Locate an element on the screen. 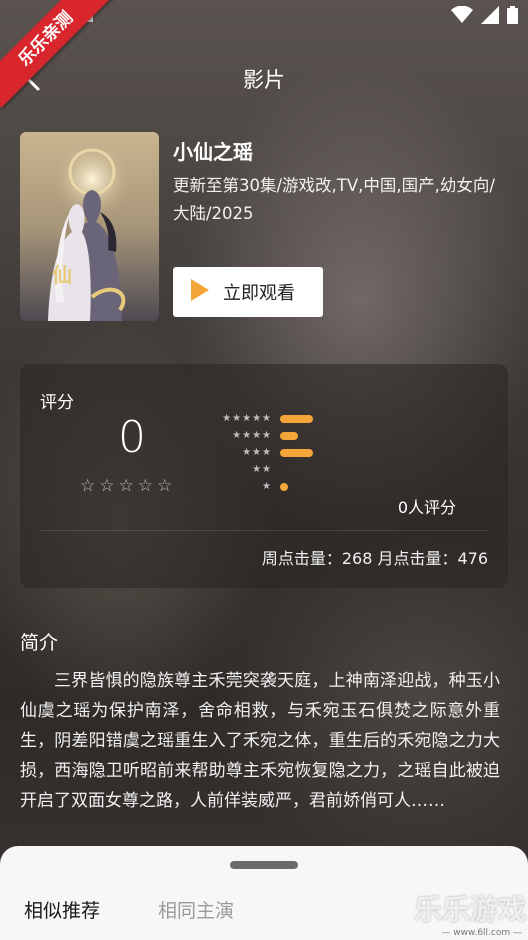 The width and height of the screenshot is (528, 940). play-icon is located at coordinates (200, 292).